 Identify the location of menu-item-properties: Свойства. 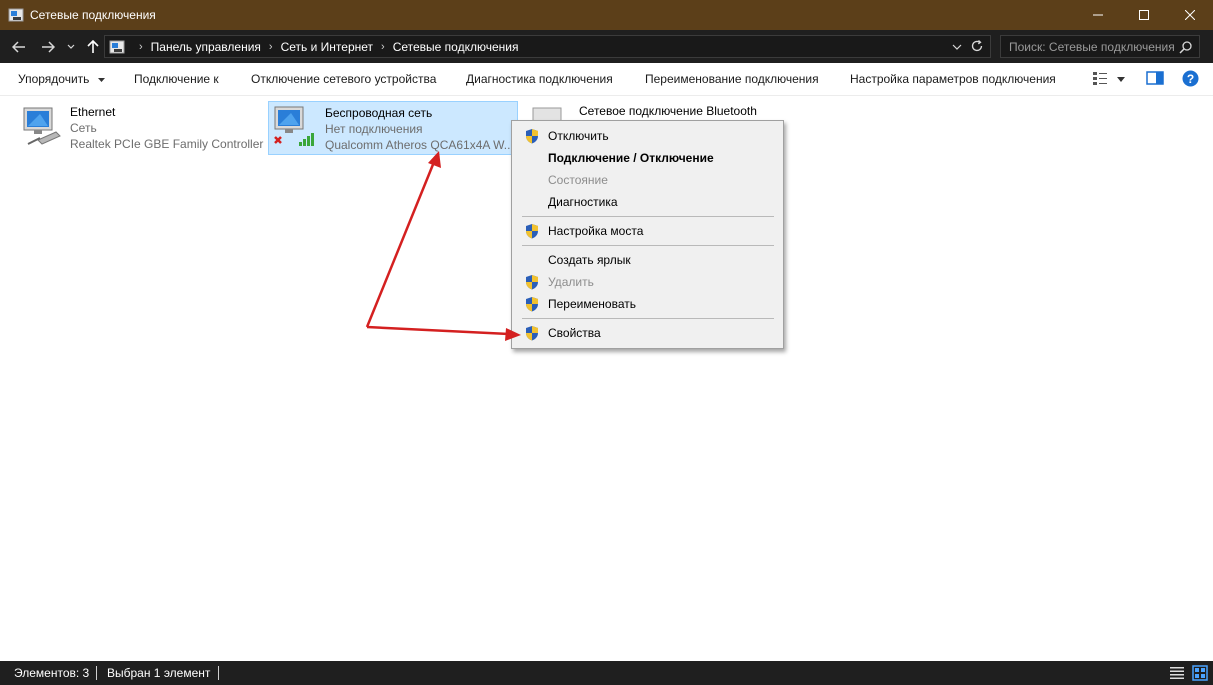
(647, 333).